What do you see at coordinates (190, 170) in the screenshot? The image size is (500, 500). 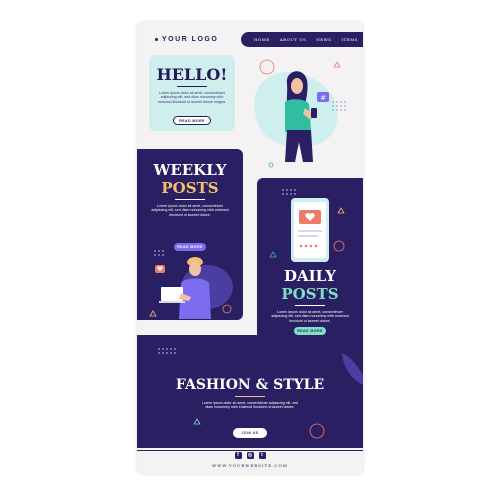 I see `weekly-title-line1: WEEKLY` at bounding box center [190, 170].